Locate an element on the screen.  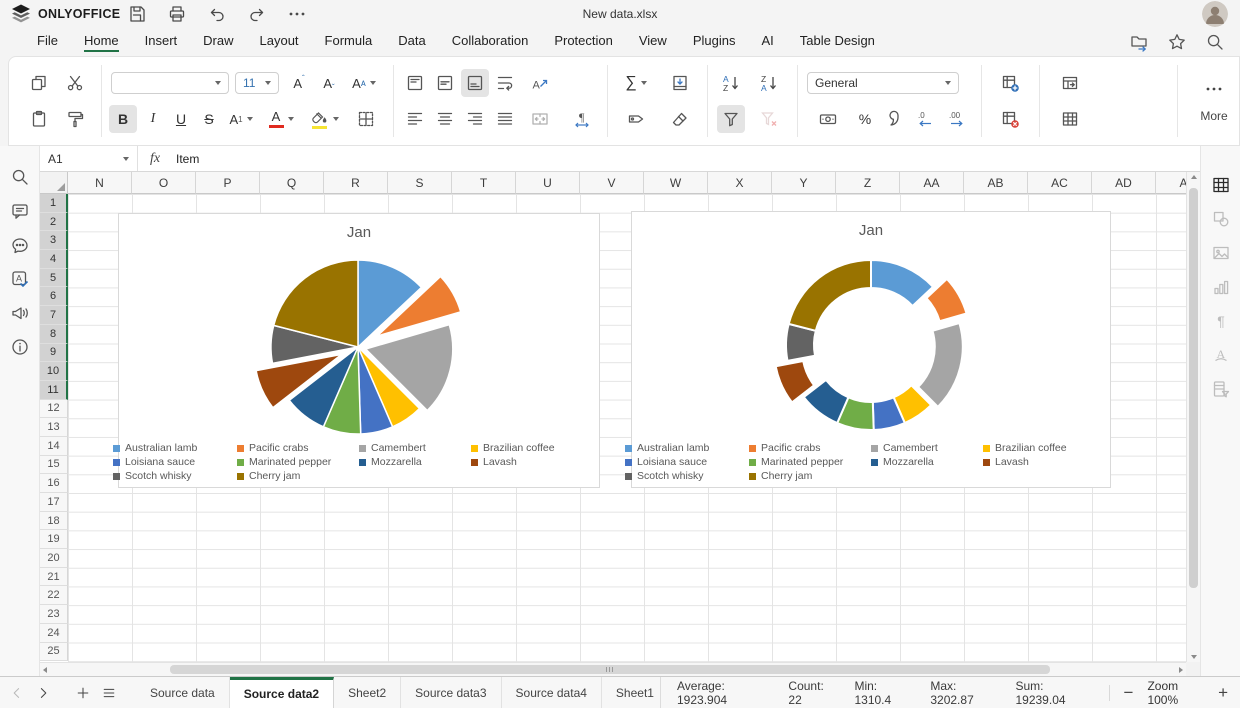
menu-tab-data: Data is located at coordinates (411, 42).